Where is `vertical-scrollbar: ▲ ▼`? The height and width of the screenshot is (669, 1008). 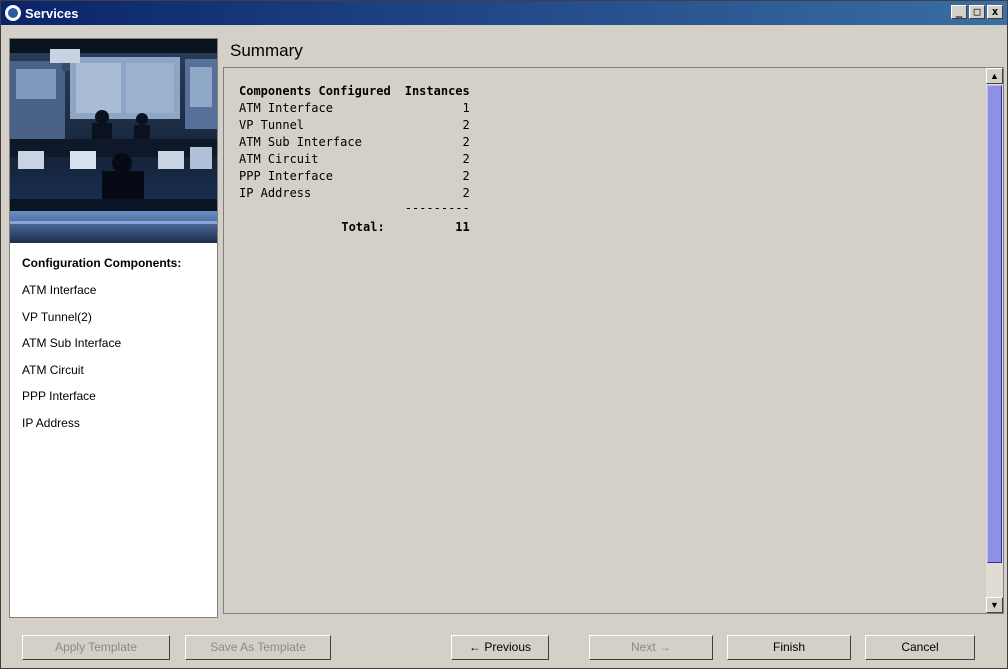 vertical-scrollbar: ▲ ▼ is located at coordinates (994, 340).